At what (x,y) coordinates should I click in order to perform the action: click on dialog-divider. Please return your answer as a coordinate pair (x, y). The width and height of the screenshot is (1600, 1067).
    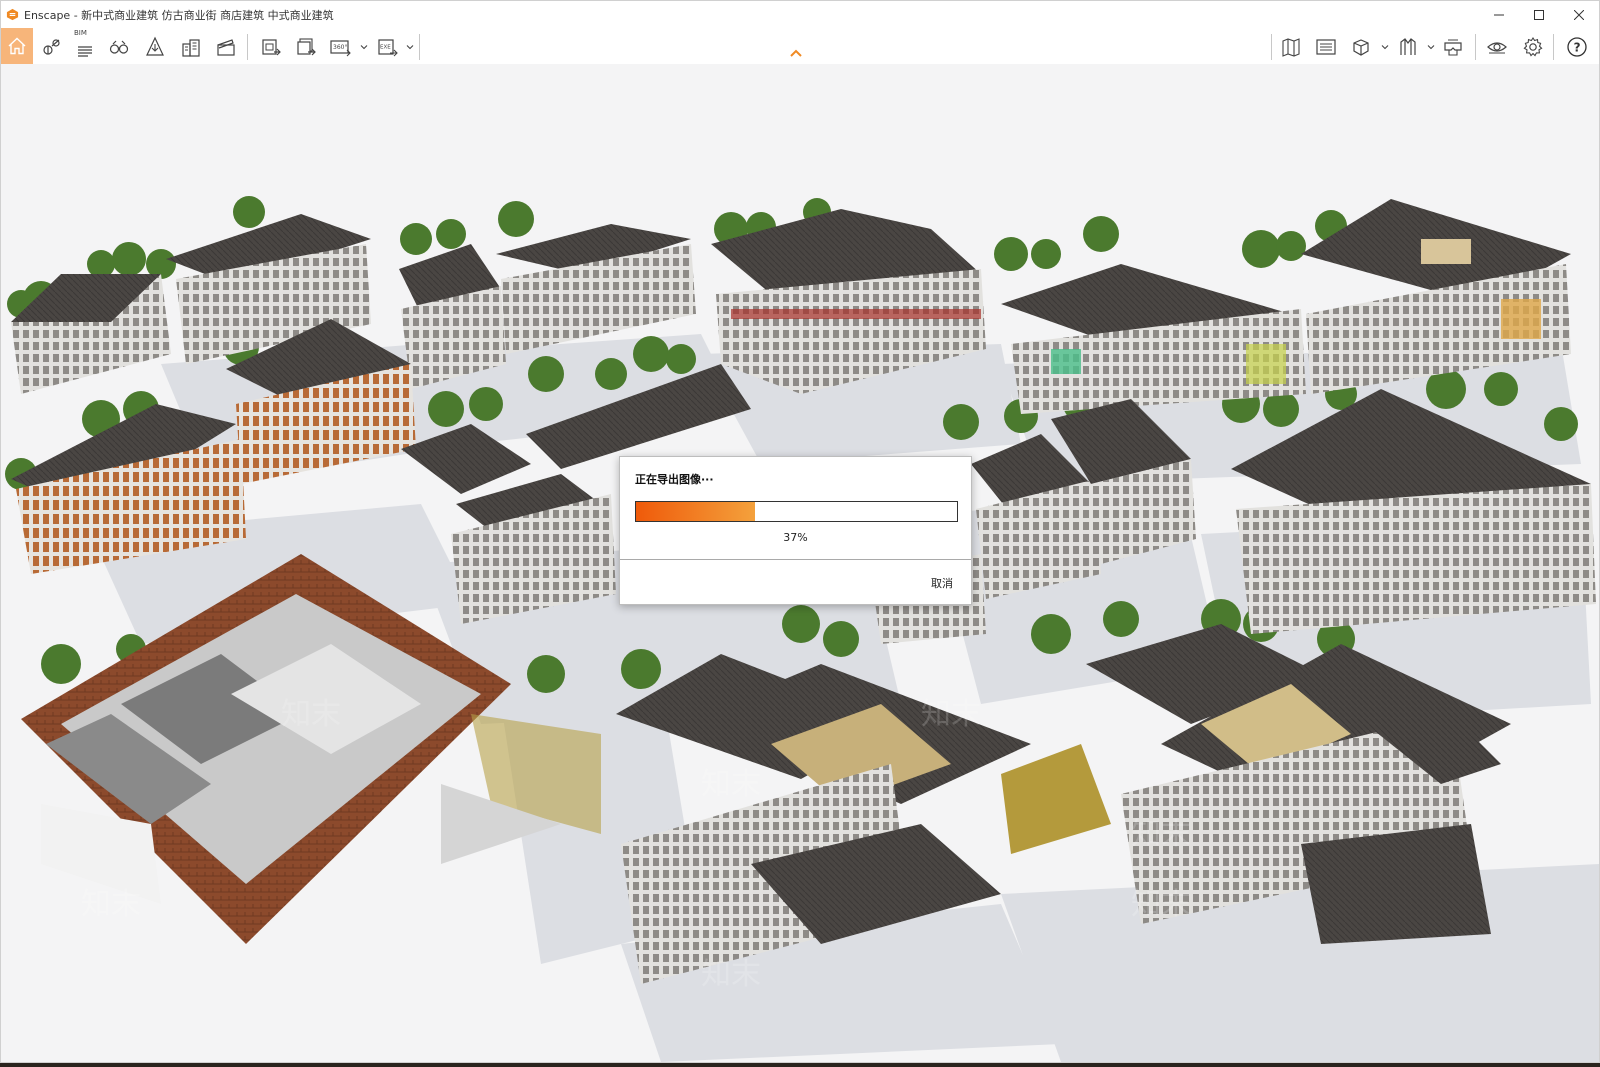
    Looking at the image, I should click on (795, 559).